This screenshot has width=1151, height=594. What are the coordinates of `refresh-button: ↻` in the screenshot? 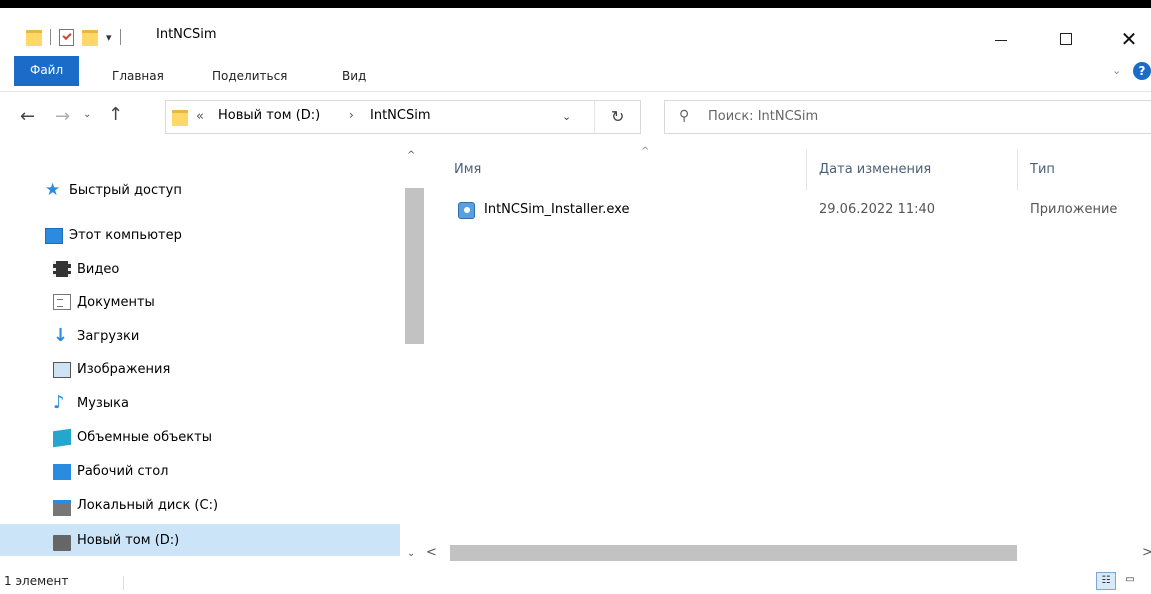 It's located at (617, 116).